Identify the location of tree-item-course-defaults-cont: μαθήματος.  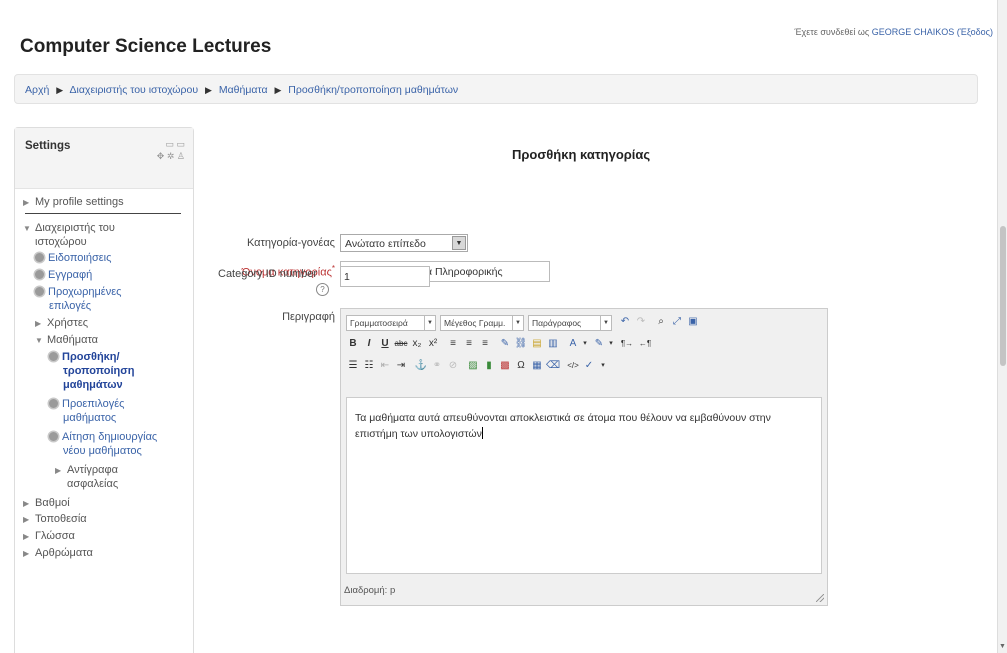
(89, 418).